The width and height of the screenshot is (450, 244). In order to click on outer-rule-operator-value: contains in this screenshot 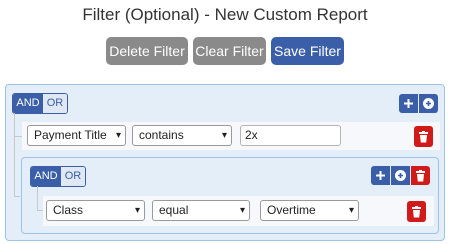, I will do `click(161, 135)`.